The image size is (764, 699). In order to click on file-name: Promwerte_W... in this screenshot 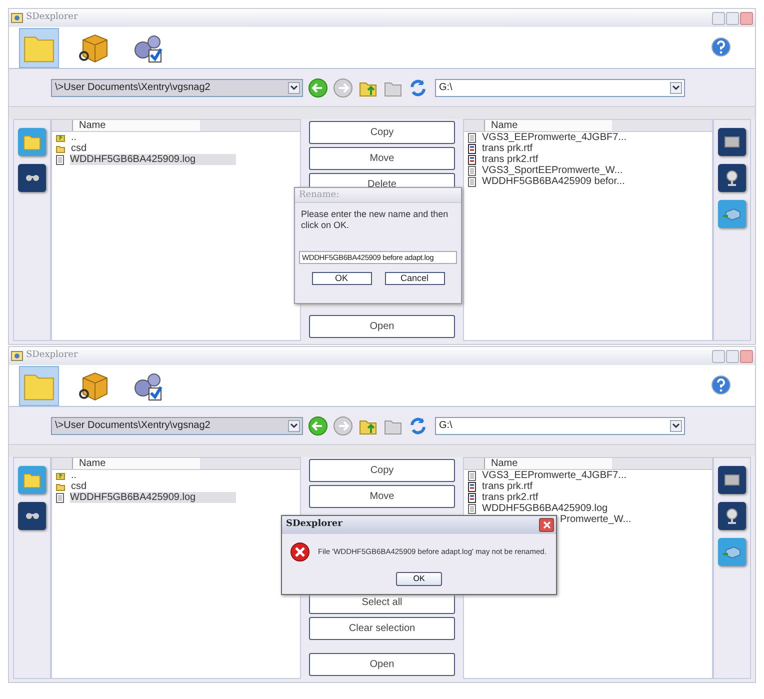, I will do `click(598, 519)`.